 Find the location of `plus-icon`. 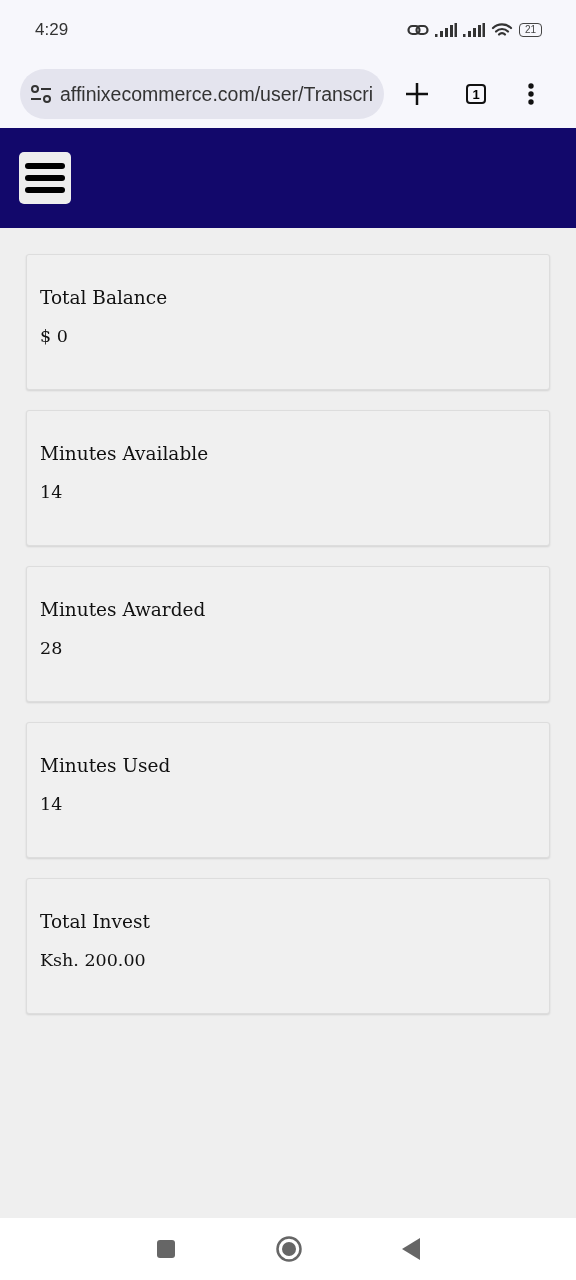

plus-icon is located at coordinates (417, 94).